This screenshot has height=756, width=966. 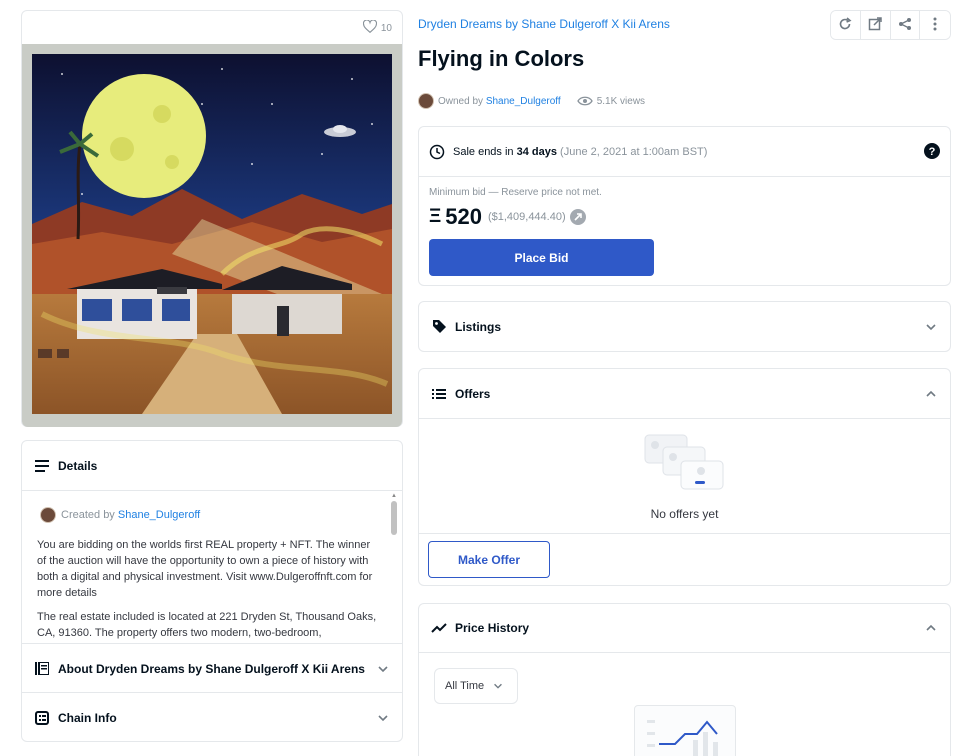 What do you see at coordinates (501, 58) in the screenshot?
I see `asset-title: Flying in Colors` at bounding box center [501, 58].